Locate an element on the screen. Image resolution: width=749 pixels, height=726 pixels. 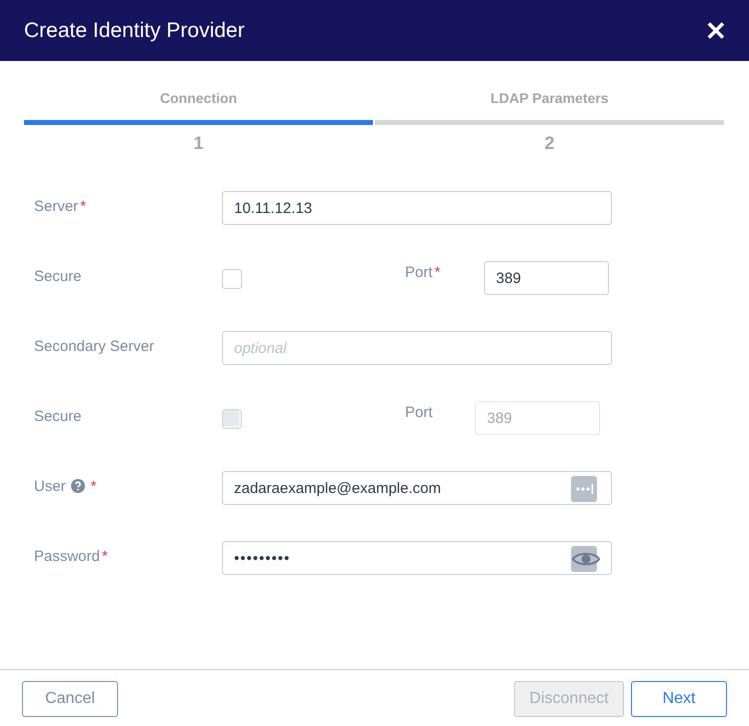
step-number: 2 is located at coordinates (549, 143).